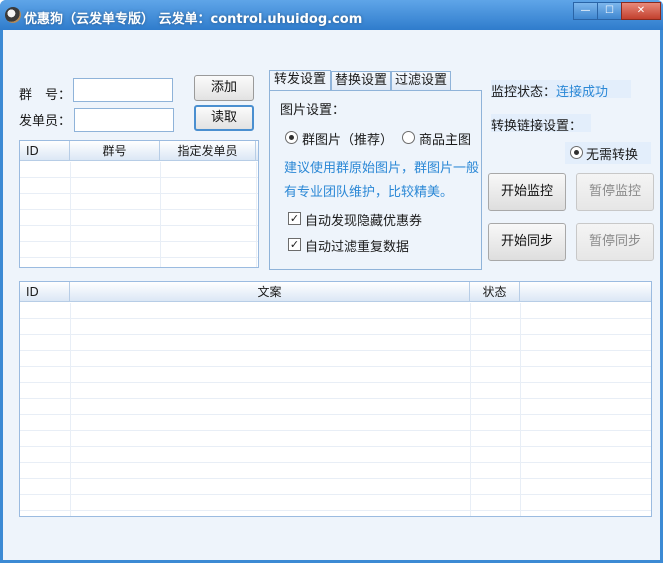  Describe the element at coordinates (576, 152) in the screenshot. I see `no-convert-radio` at that location.